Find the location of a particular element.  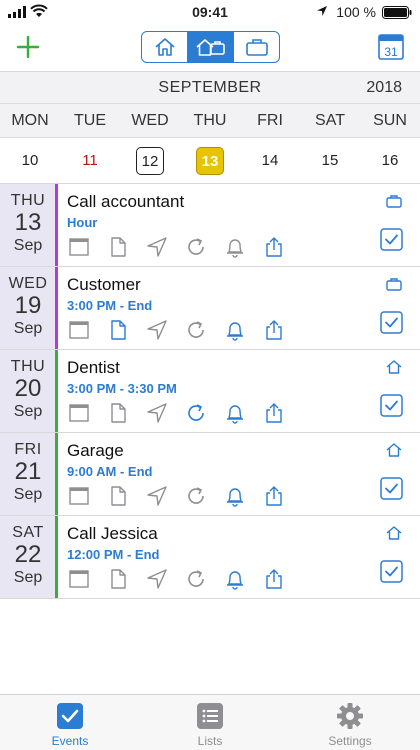

date-cell: 16 is located at coordinates (390, 160).